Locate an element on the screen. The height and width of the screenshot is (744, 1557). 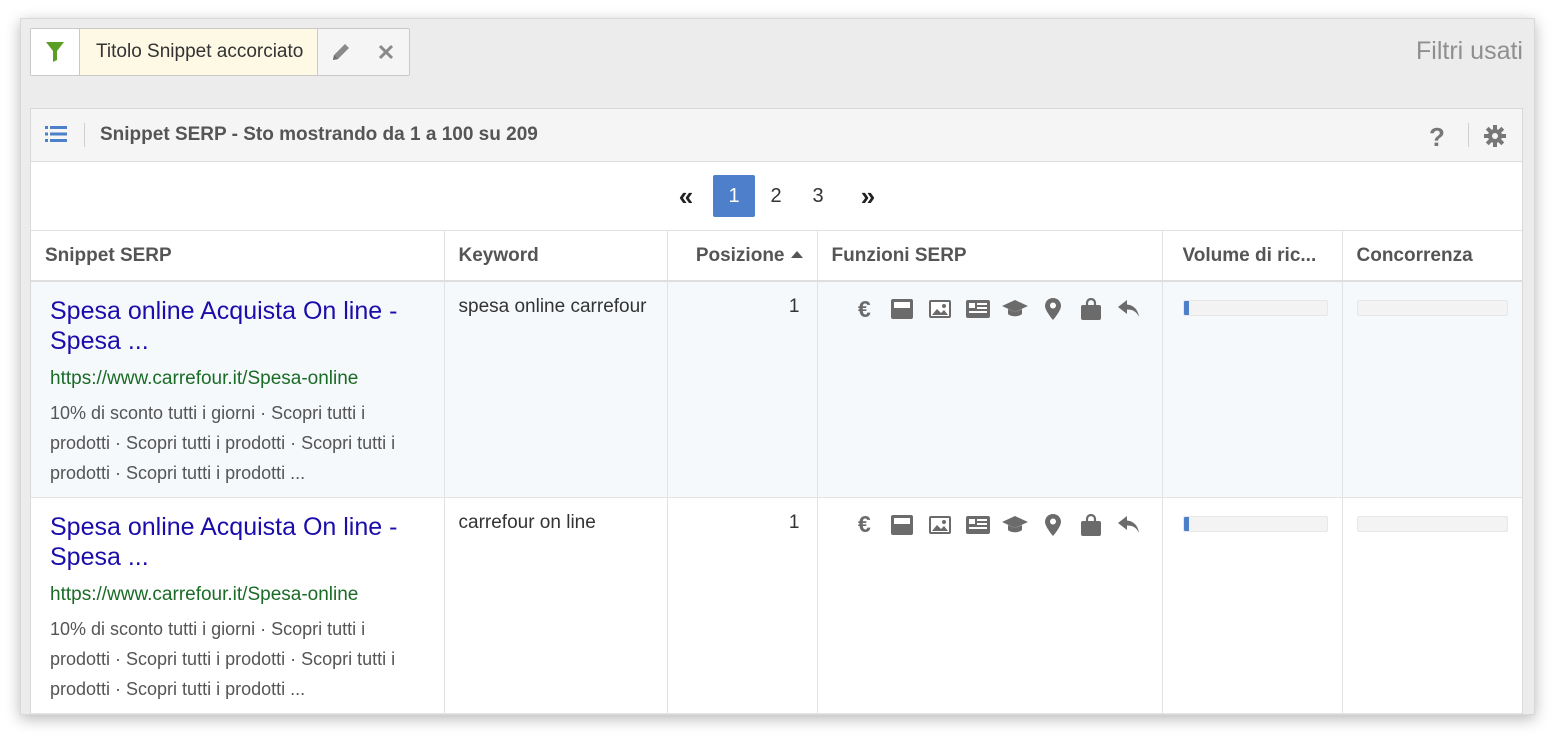
close-icon is located at coordinates (386, 52).